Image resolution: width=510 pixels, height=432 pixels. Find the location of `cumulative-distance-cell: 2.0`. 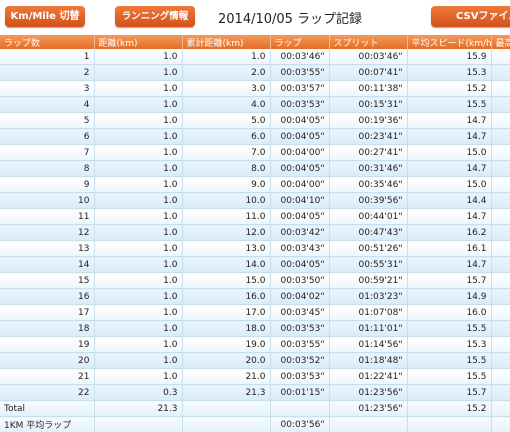

cumulative-distance-cell: 2.0 is located at coordinates (226, 72).